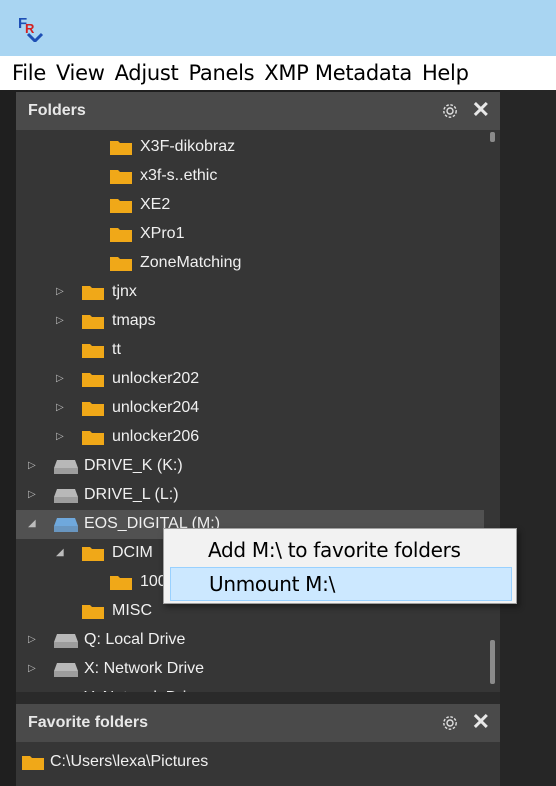 This screenshot has width=556, height=786. I want to click on folder-tree-scrollbar, so click(493, 412).